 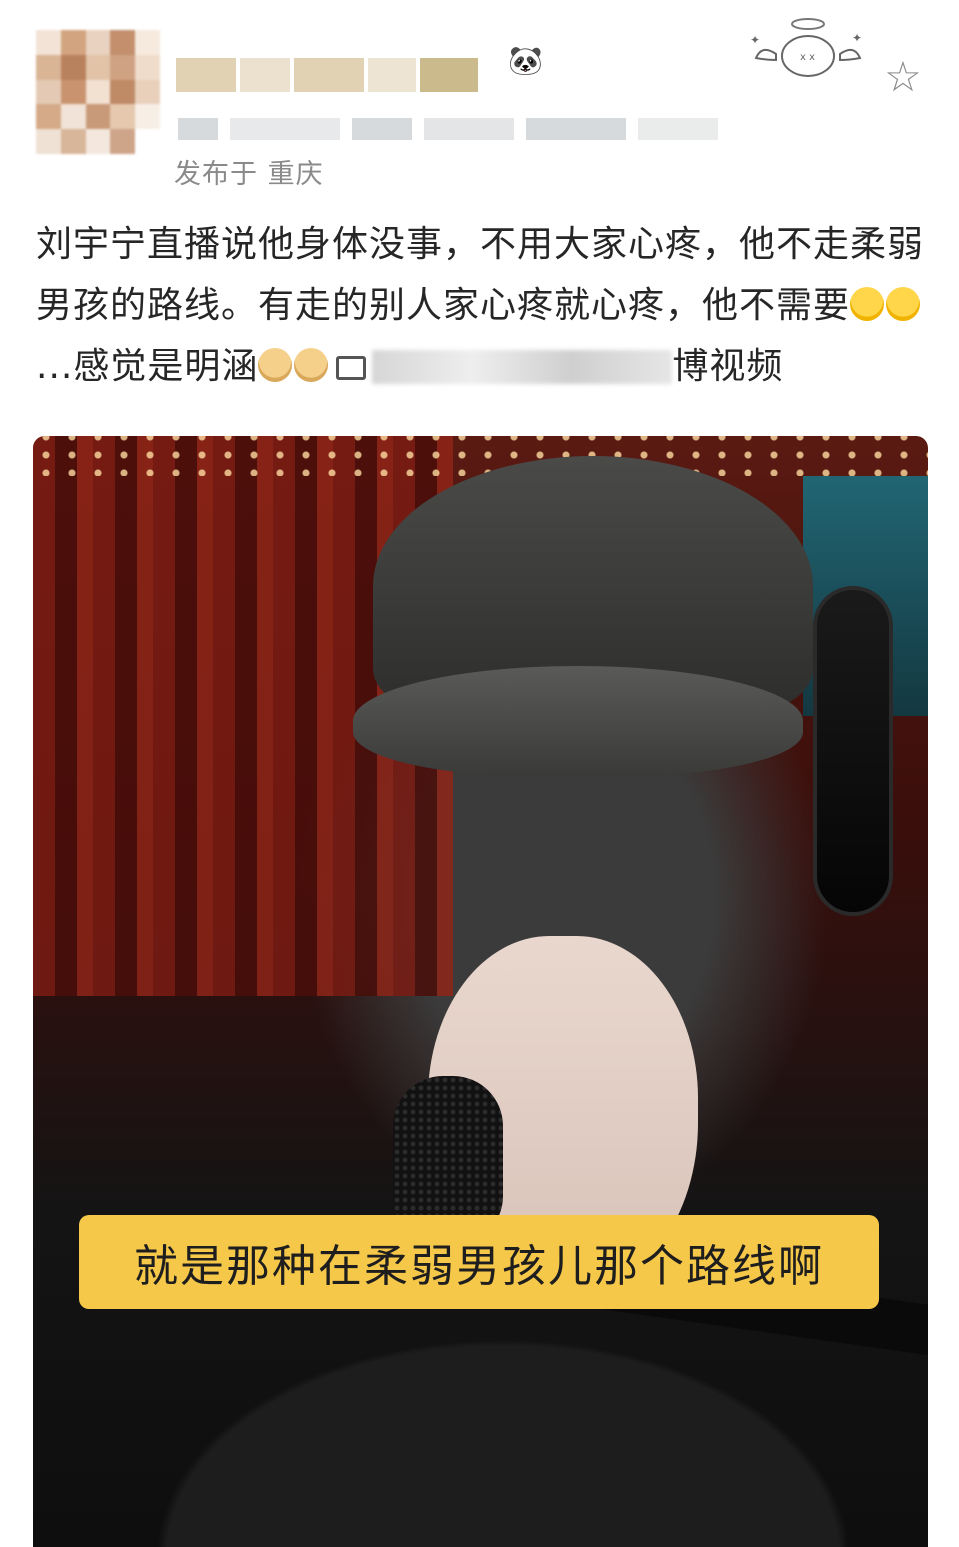 I want to click on string-lights, so click(x=480, y=456).